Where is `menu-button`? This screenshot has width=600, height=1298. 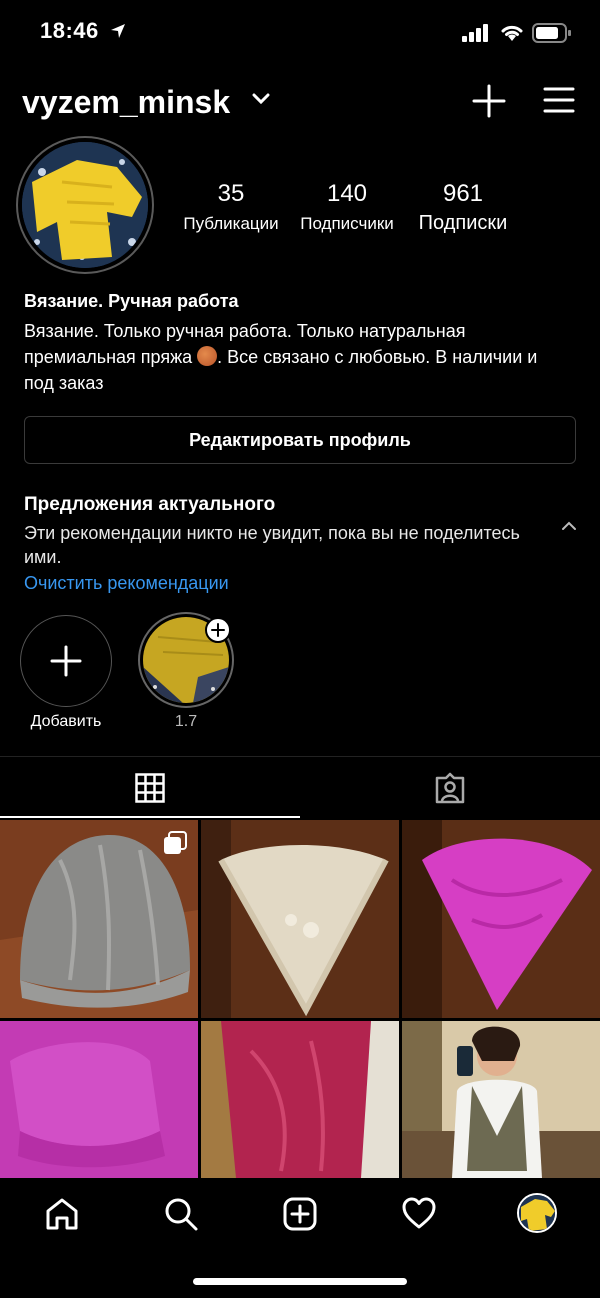
menu-button is located at coordinates (559, 100).